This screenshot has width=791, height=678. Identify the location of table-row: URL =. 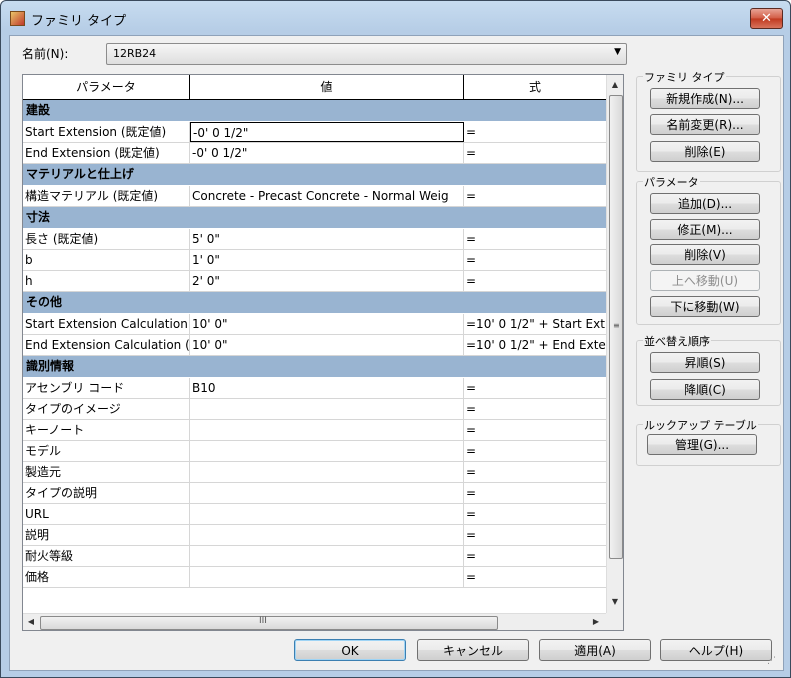
(314, 514).